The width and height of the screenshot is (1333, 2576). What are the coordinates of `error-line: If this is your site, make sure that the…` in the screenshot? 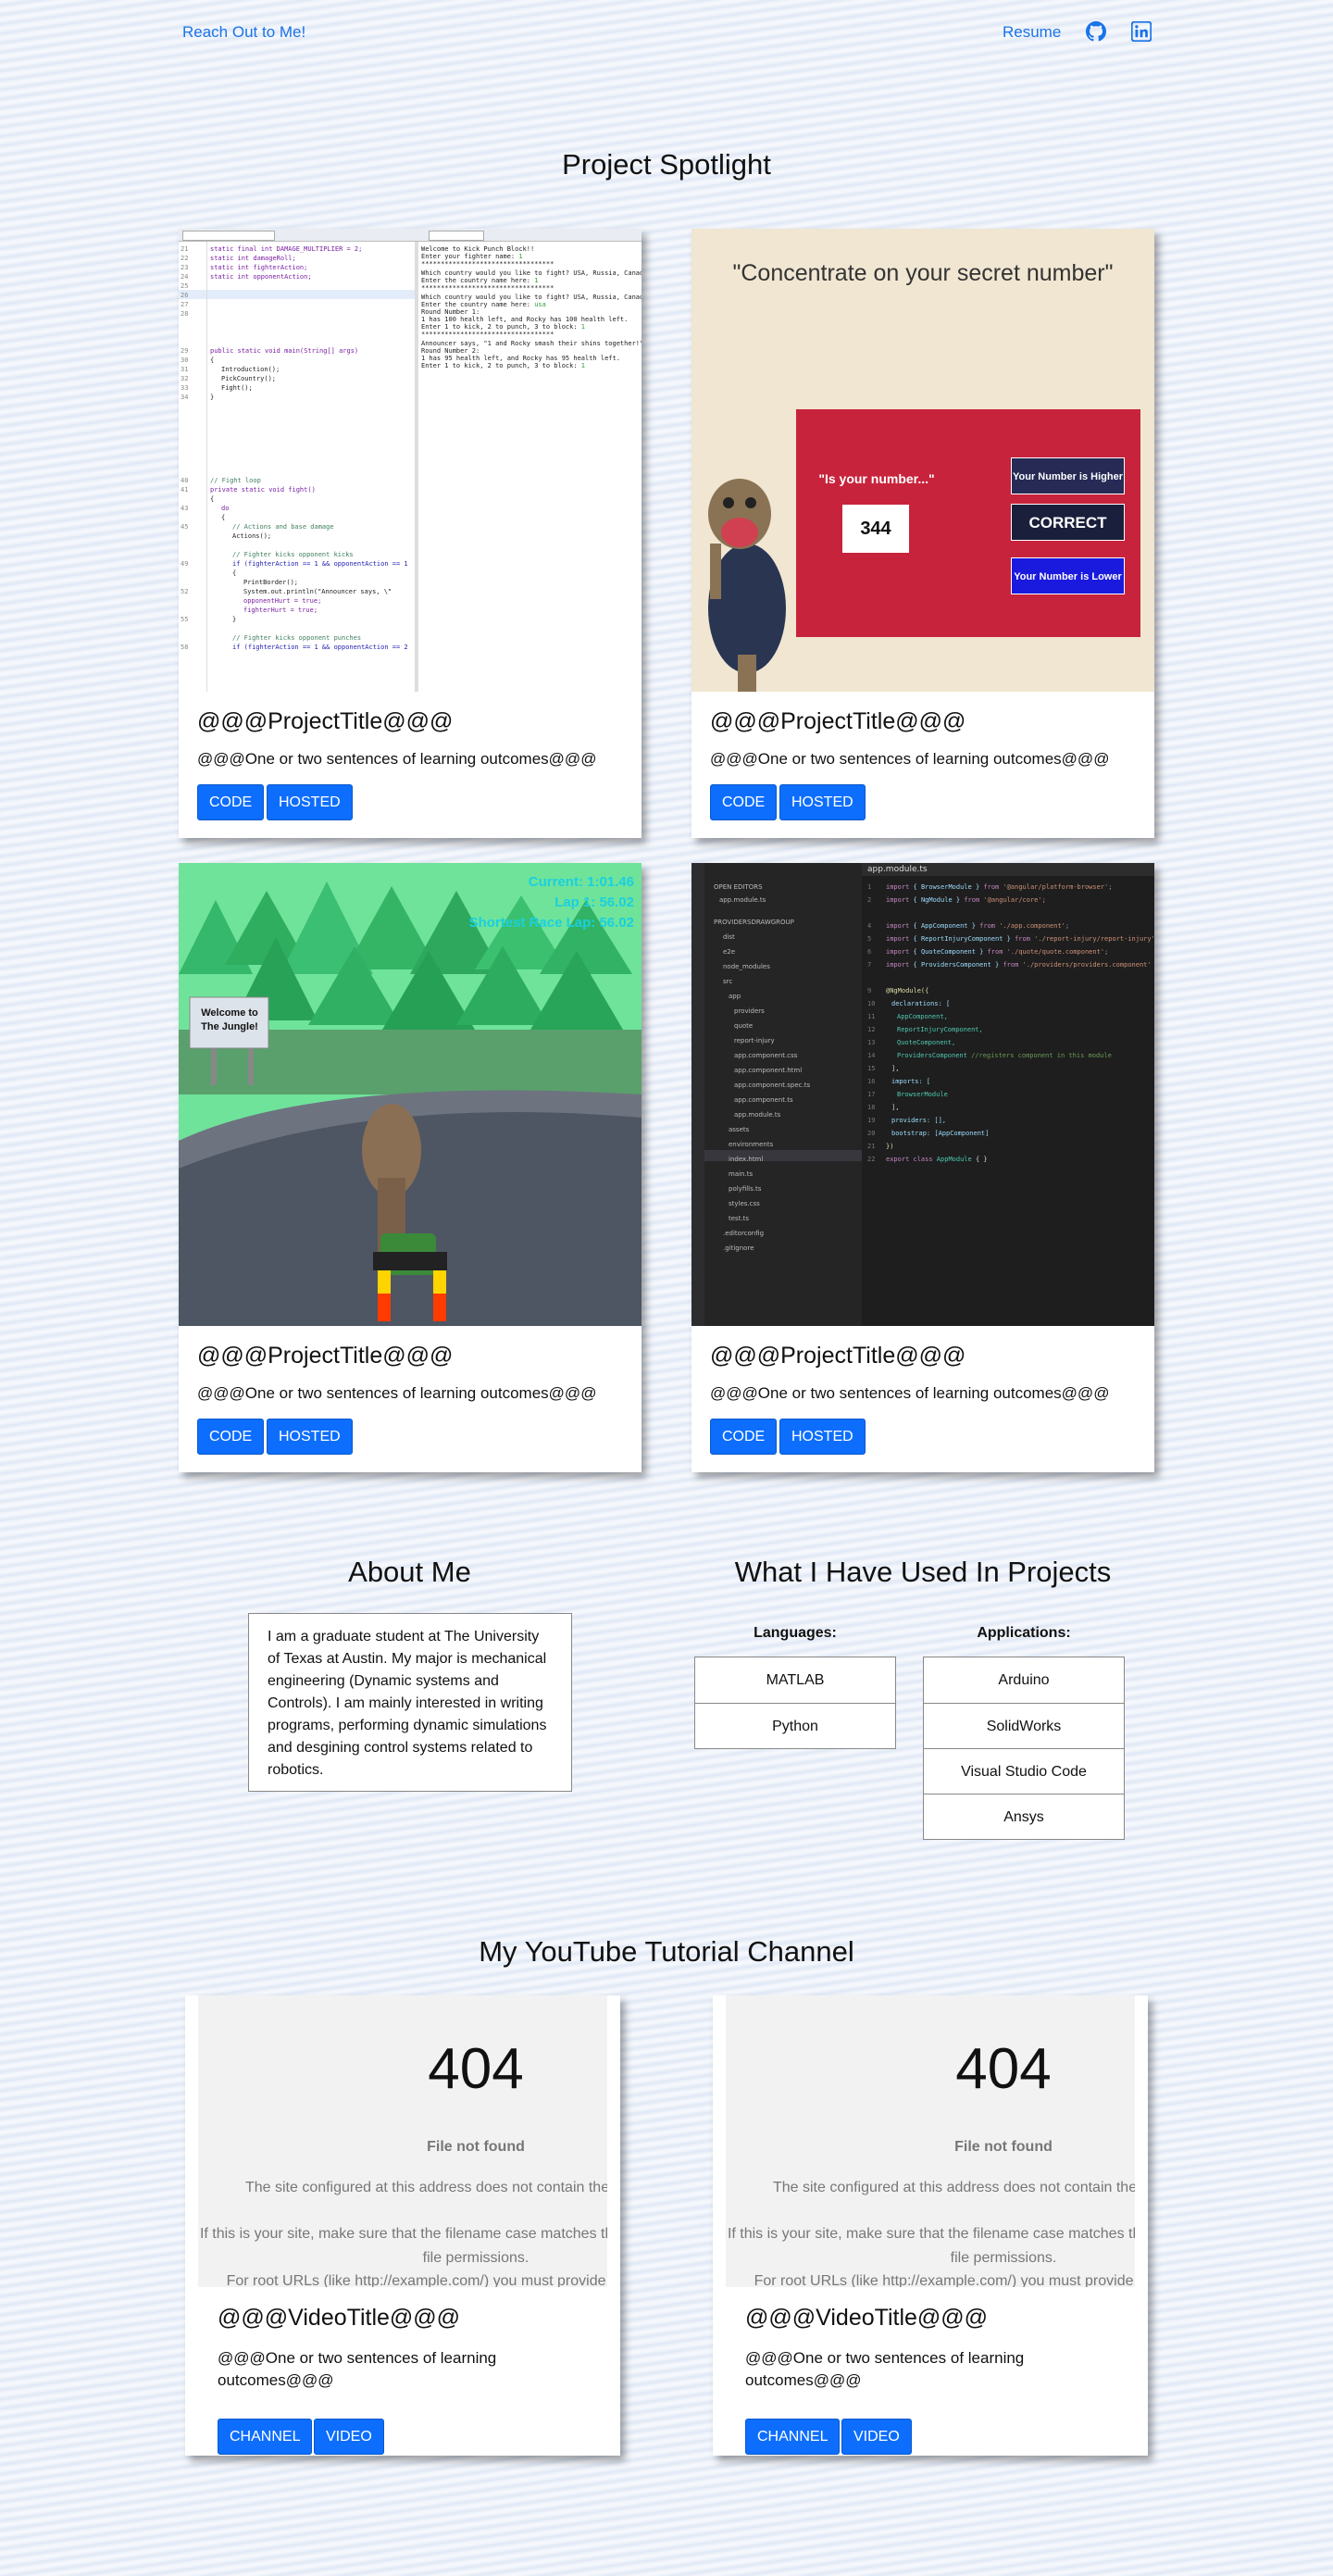 It's located at (931, 2246).